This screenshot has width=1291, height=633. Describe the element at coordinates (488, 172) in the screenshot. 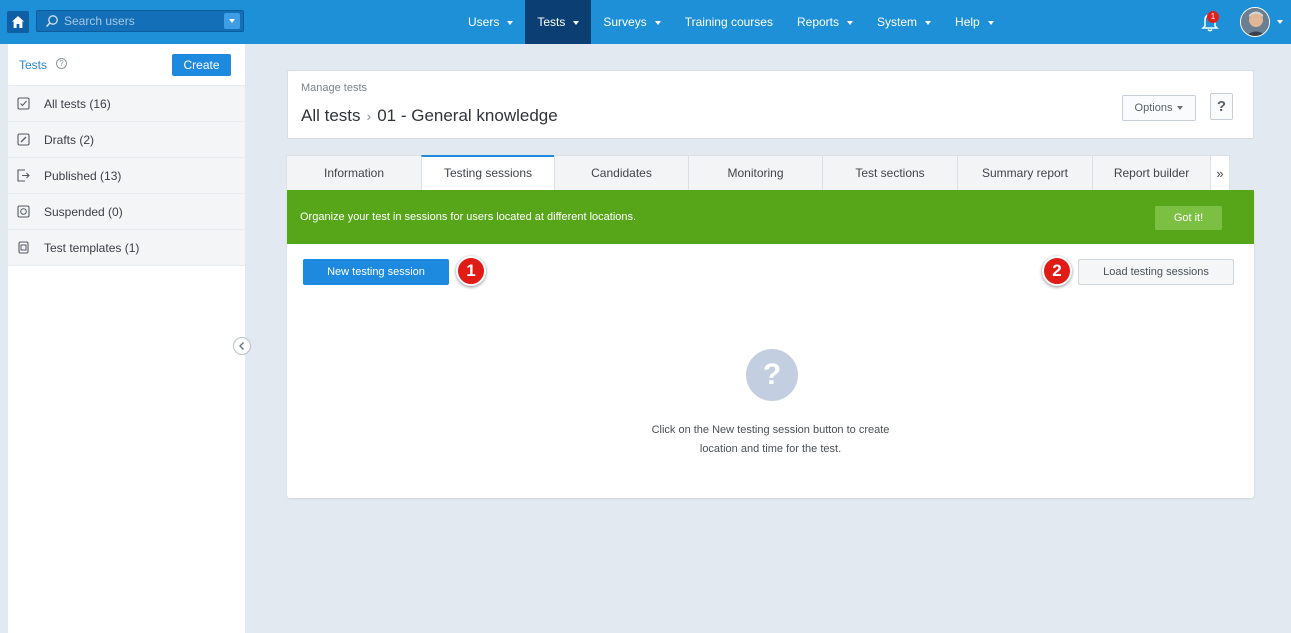

I see `tab-testing-sessions: Testing sessions` at that location.